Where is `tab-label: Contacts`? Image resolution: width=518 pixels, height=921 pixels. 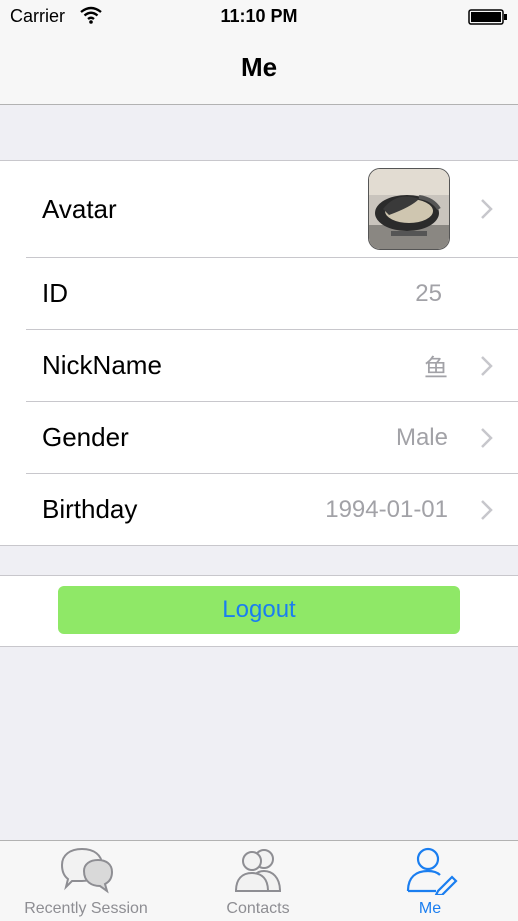 tab-label: Contacts is located at coordinates (258, 908).